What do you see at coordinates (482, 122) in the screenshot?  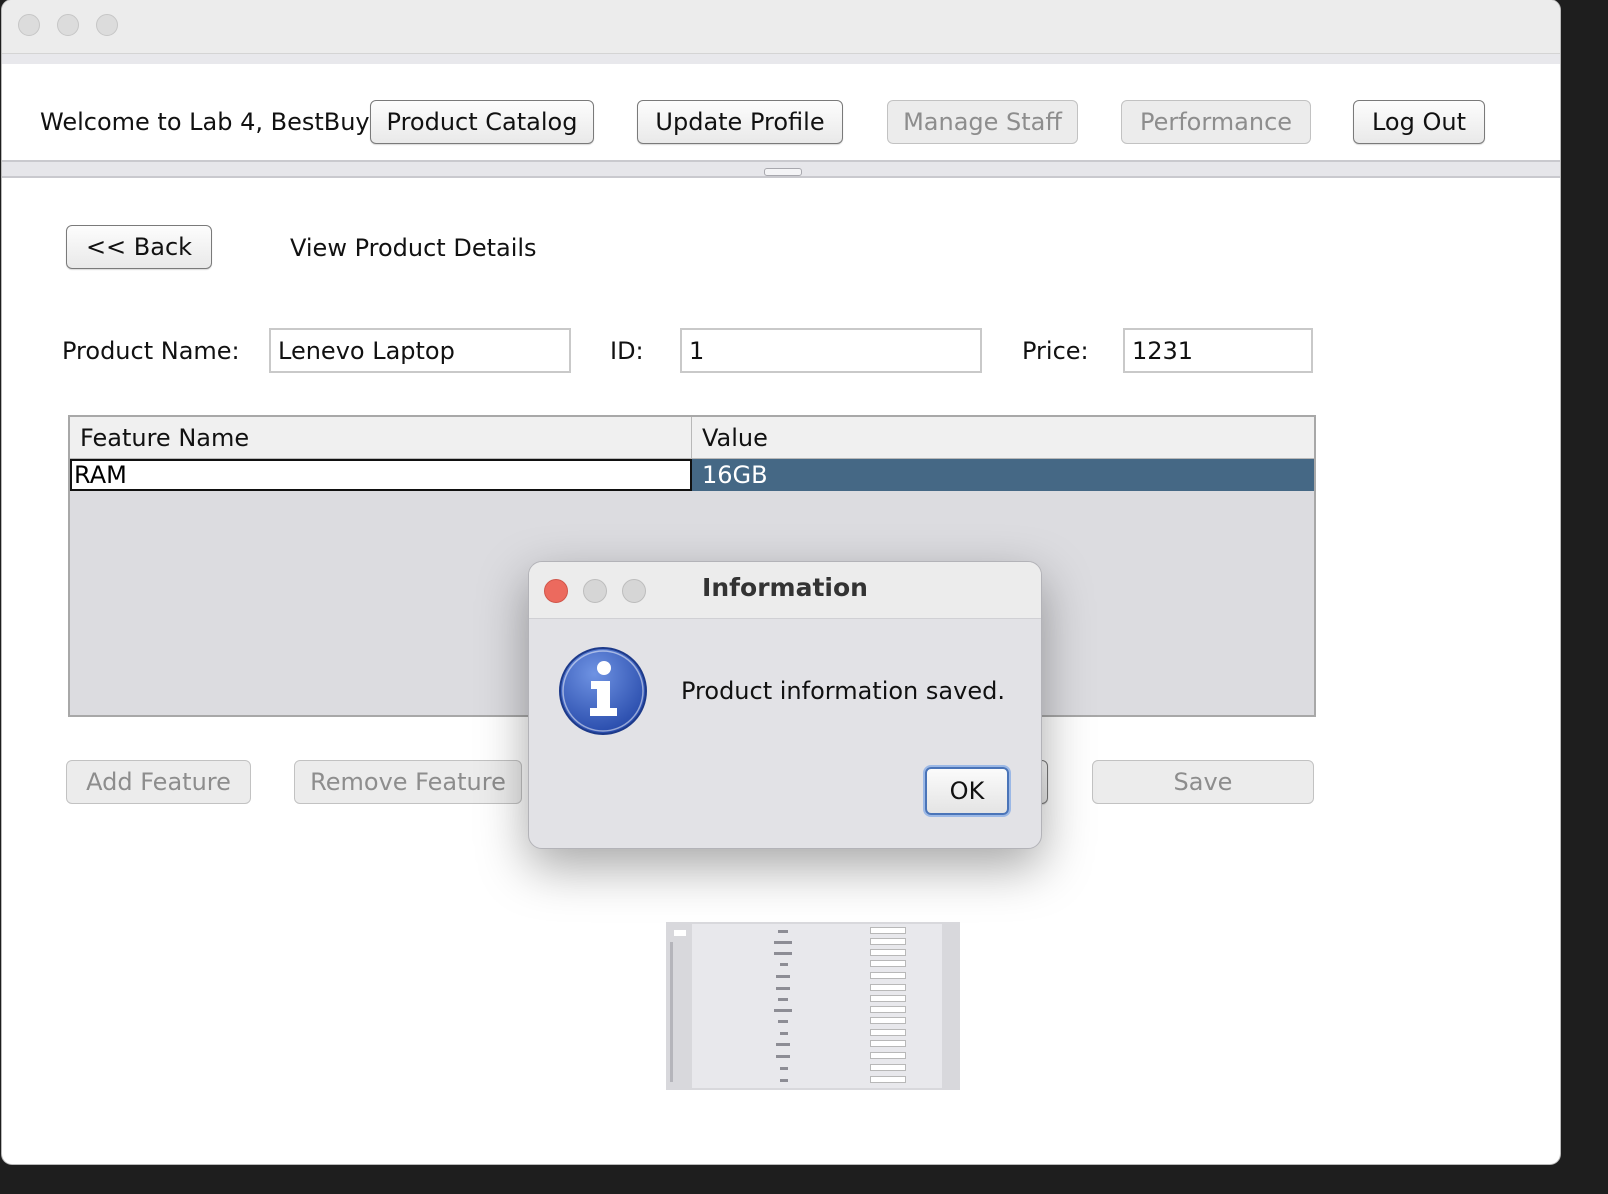 I see `product-catalog-button: Product Catalog` at bounding box center [482, 122].